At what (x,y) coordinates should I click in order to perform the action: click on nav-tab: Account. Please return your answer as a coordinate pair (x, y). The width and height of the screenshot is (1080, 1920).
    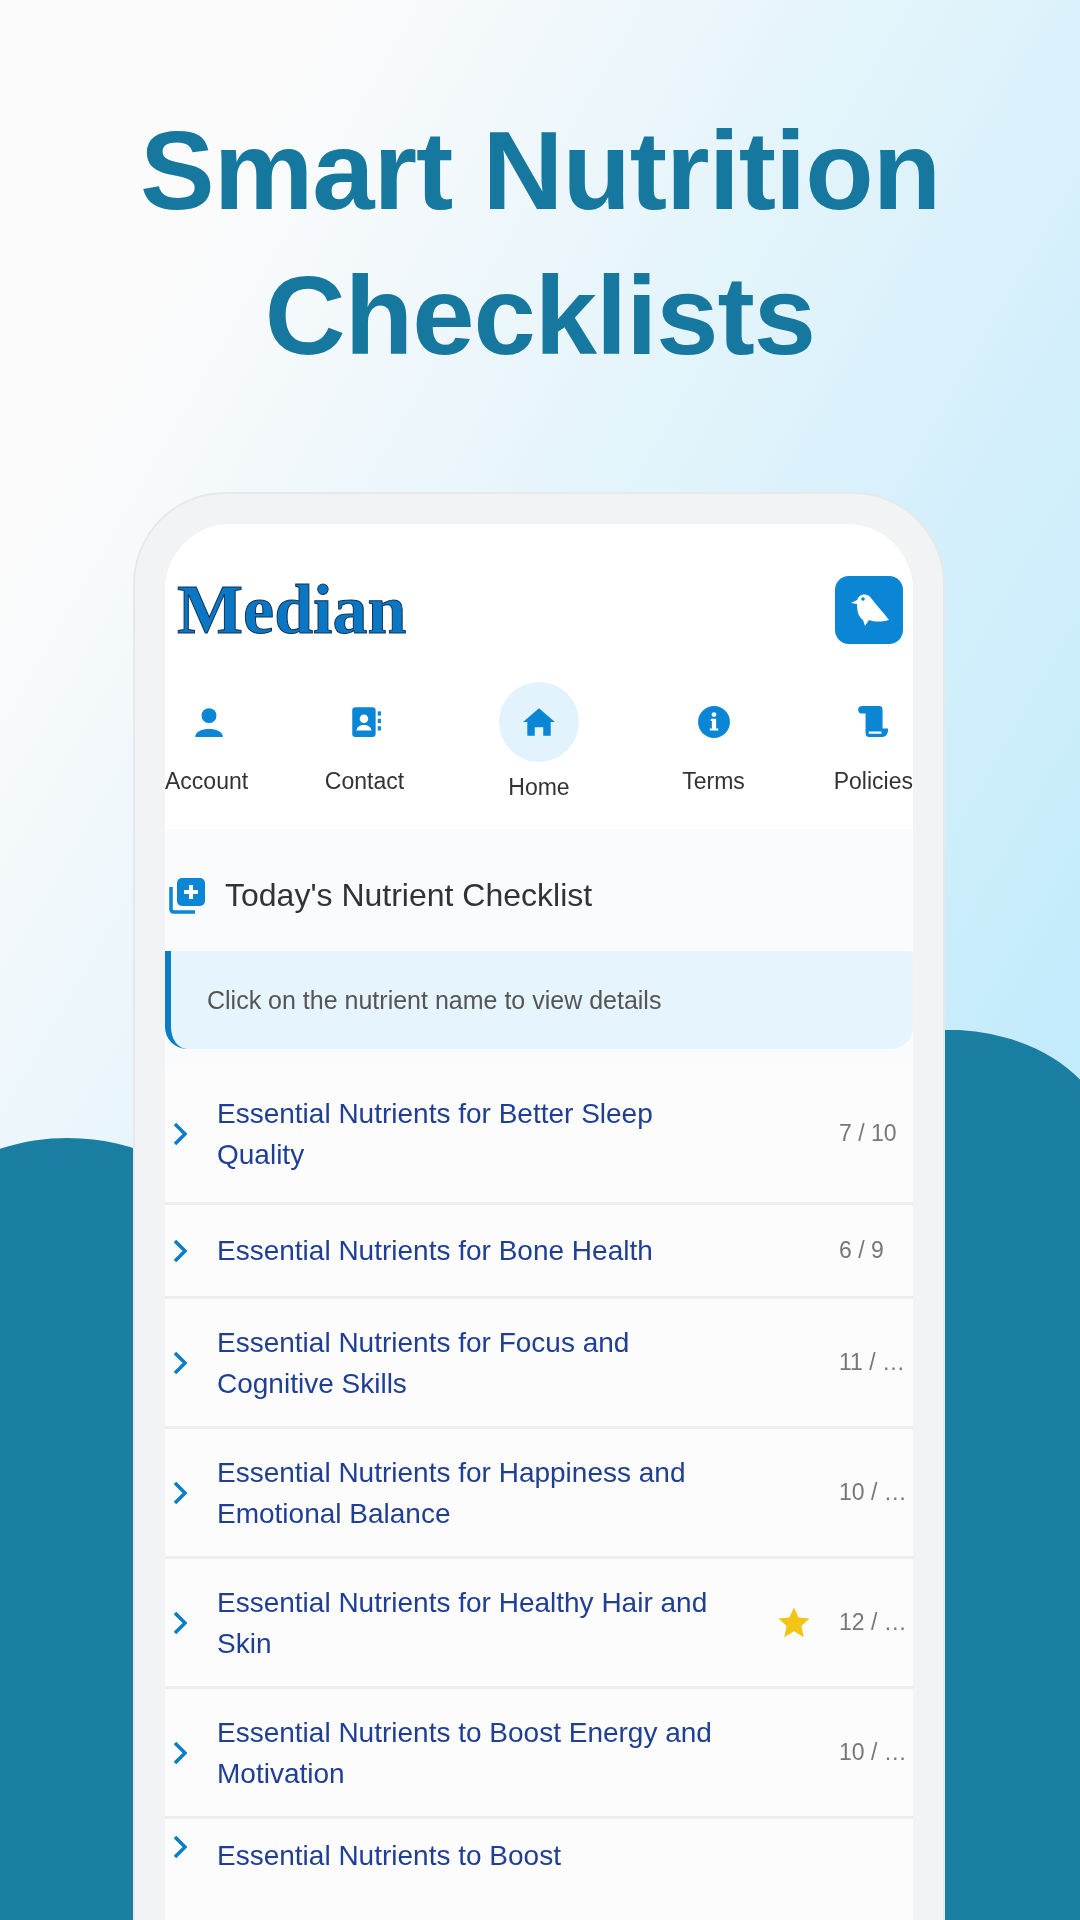
    Looking at the image, I should click on (215, 741).